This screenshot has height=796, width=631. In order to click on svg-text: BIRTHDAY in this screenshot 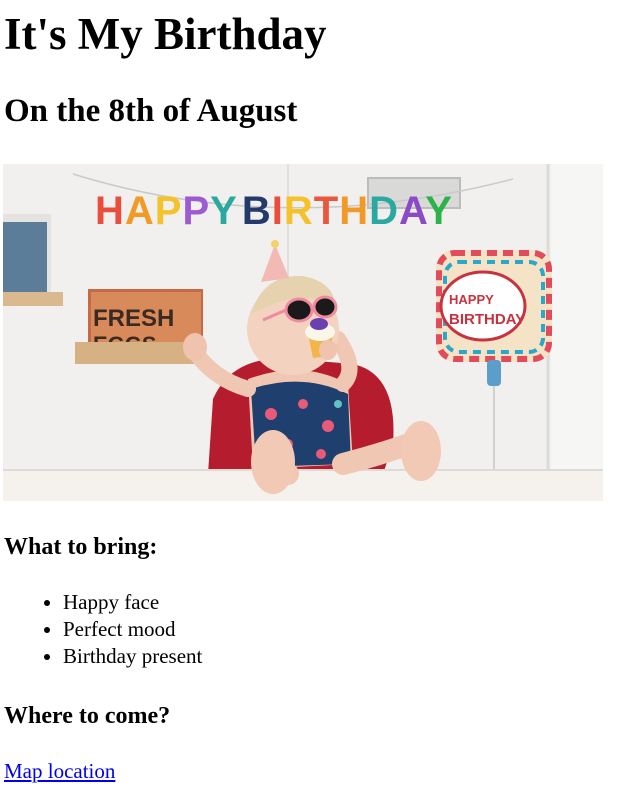, I will do `click(487, 319)`.